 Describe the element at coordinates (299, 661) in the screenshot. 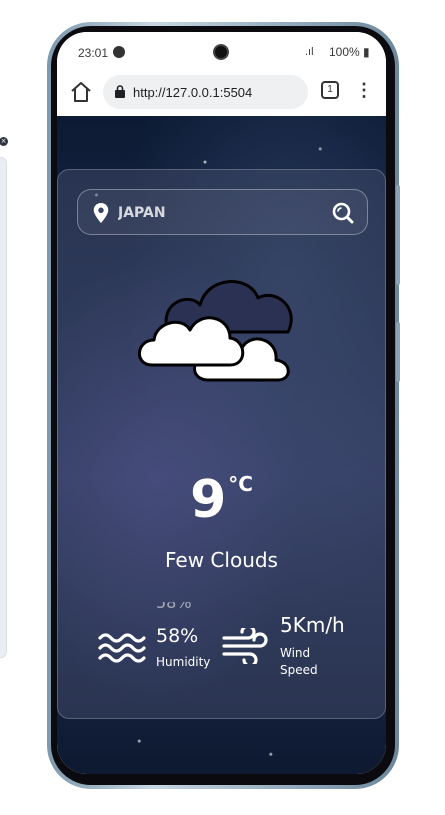

I see `wind-speed-label: Wind Speed` at that location.